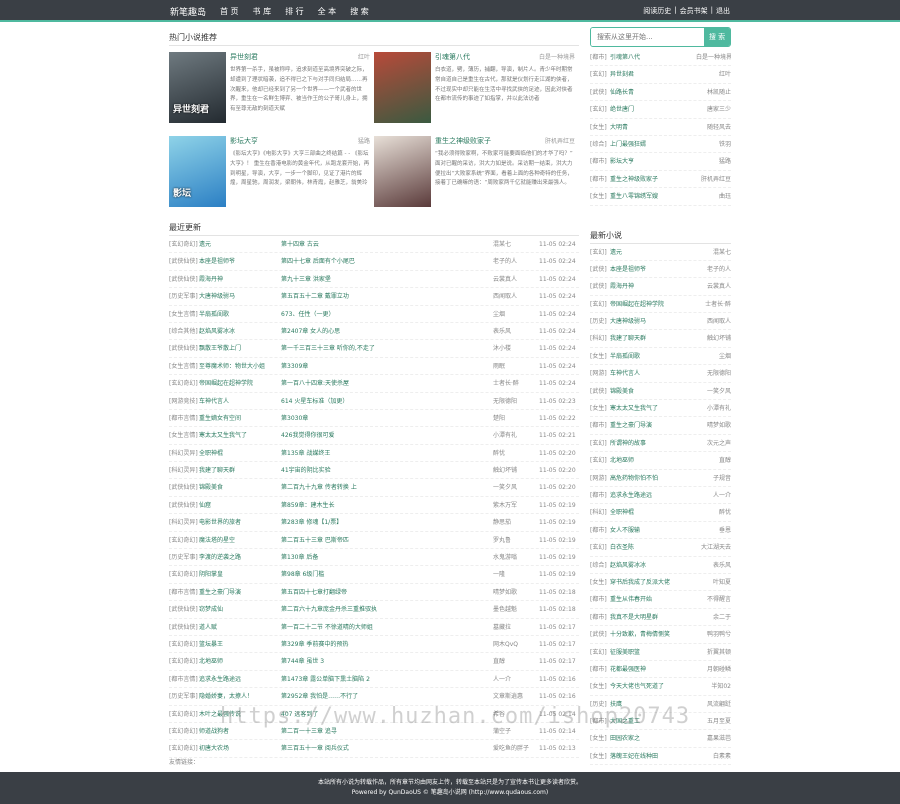  What do you see at coordinates (387, 679) in the screenshot?
I see `row-chapter: 第1473章 露公单脑下熏土脑陷 2` at bounding box center [387, 679].